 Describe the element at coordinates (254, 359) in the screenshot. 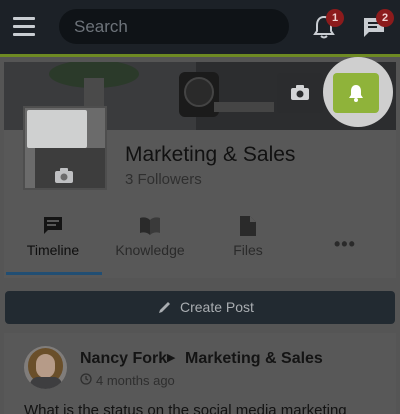

I see `post-group-link: Marketing & Sales` at that location.